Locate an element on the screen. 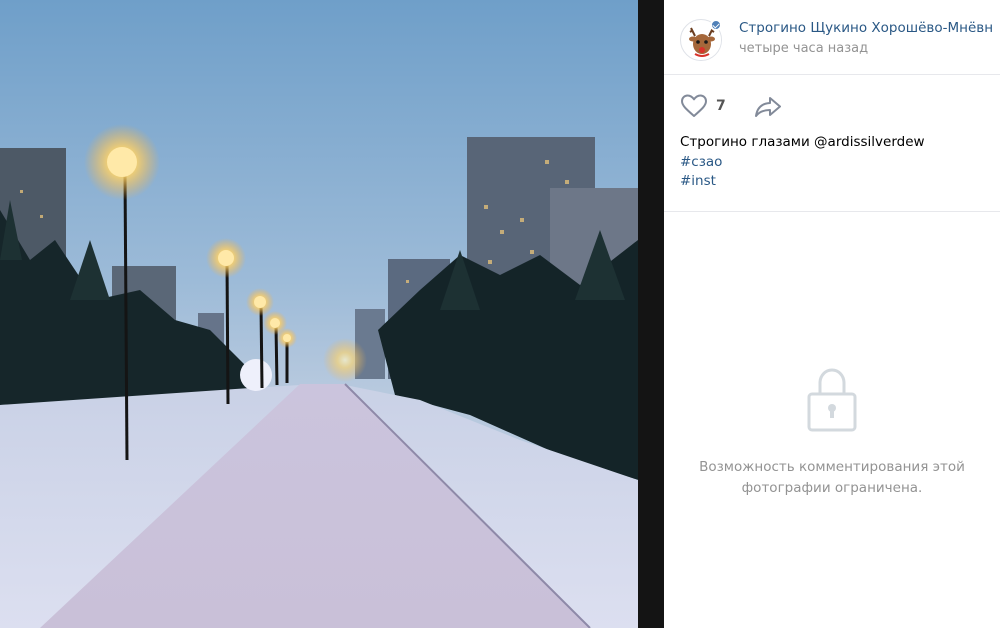  post-time: четыре часа назад is located at coordinates (803, 48).